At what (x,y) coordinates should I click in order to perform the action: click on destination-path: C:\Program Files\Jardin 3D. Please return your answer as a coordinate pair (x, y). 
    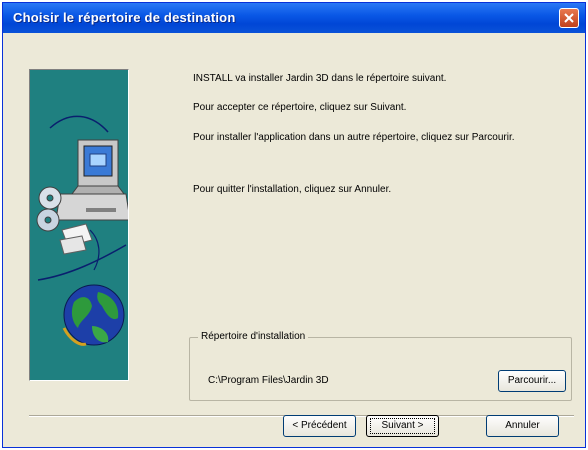
    Looking at the image, I should click on (268, 380).